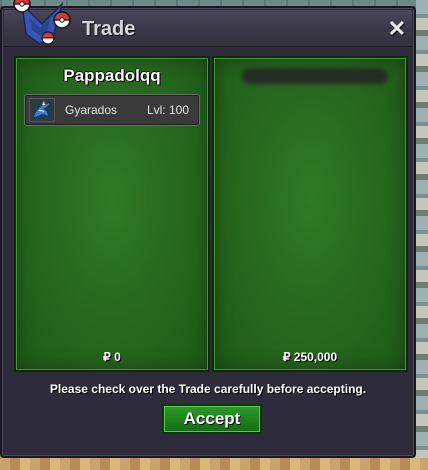 This screenshot has width=428, height=470. I want to click on partner-name-redacted, so click(315, 76).